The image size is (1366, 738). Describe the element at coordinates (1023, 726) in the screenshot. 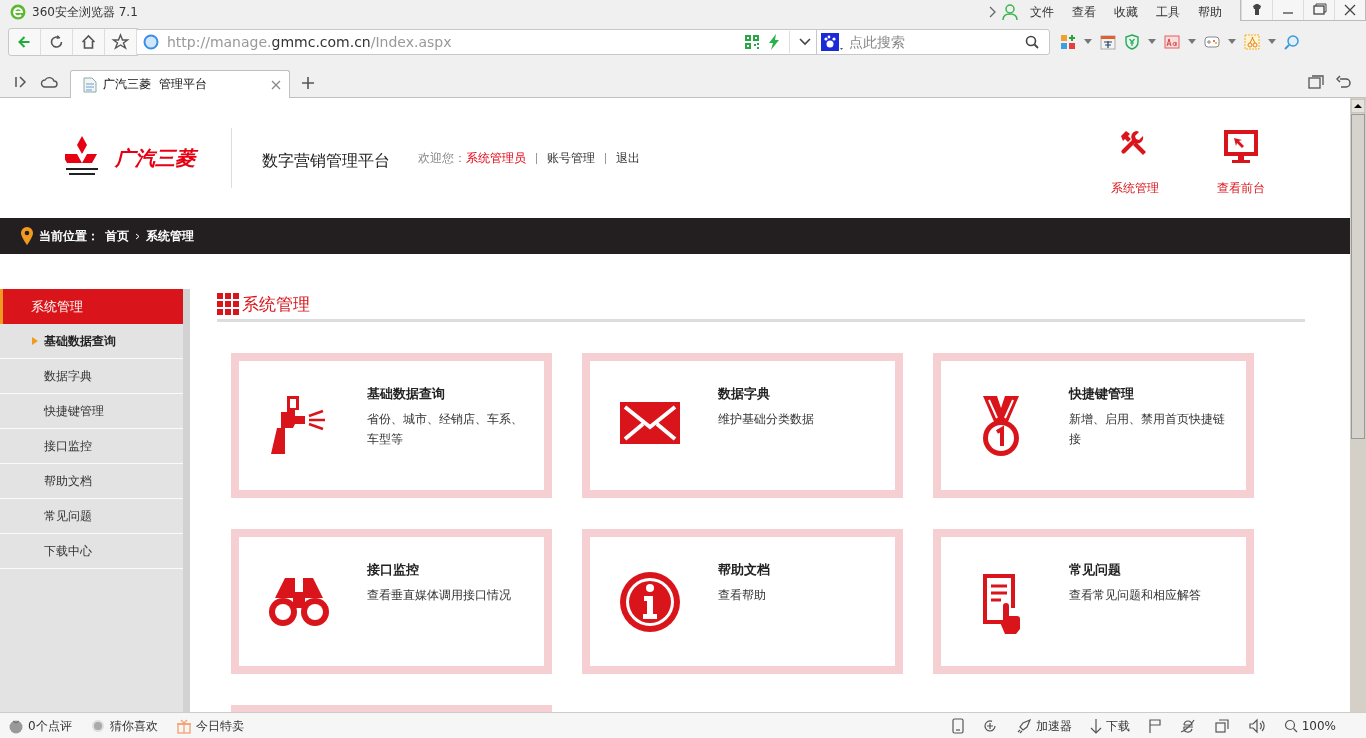

I see `rocket-icon` at that location.